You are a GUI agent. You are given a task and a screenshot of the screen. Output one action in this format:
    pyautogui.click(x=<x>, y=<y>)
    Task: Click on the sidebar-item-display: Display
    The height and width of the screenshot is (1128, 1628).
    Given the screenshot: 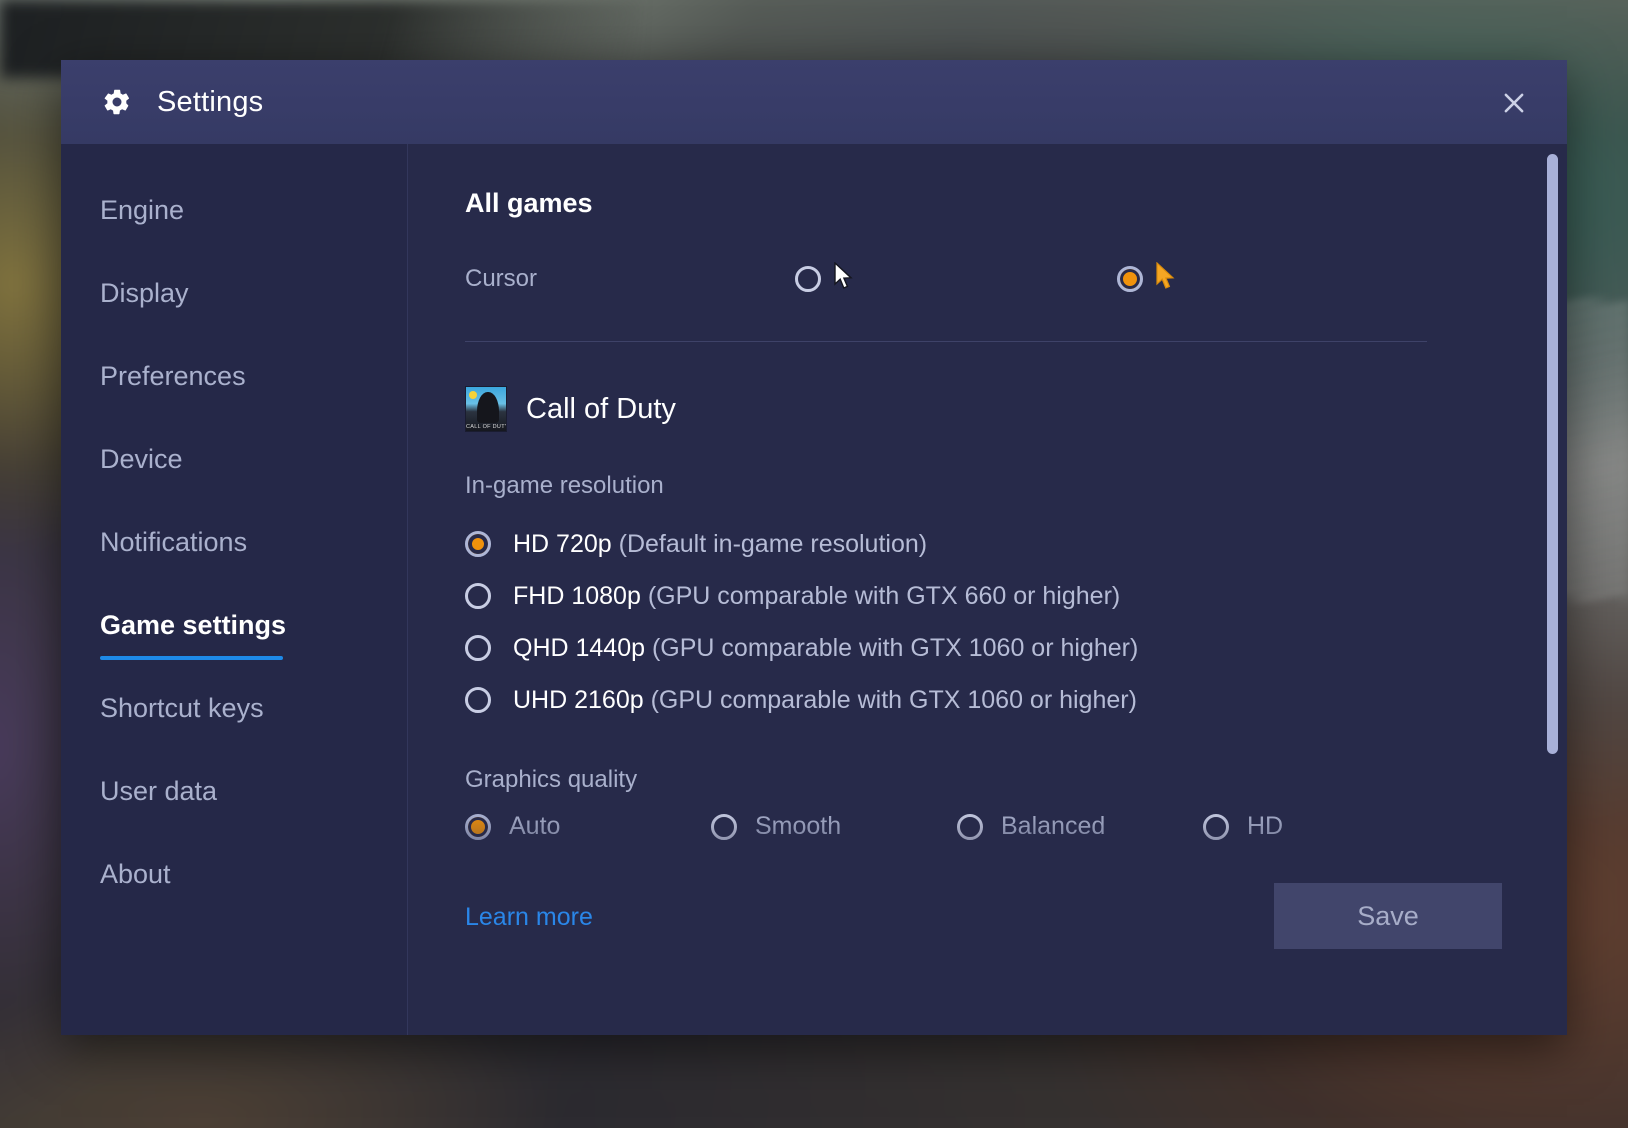 What is the action you would take?
    pyautogui.click(x=234, y=321)
    